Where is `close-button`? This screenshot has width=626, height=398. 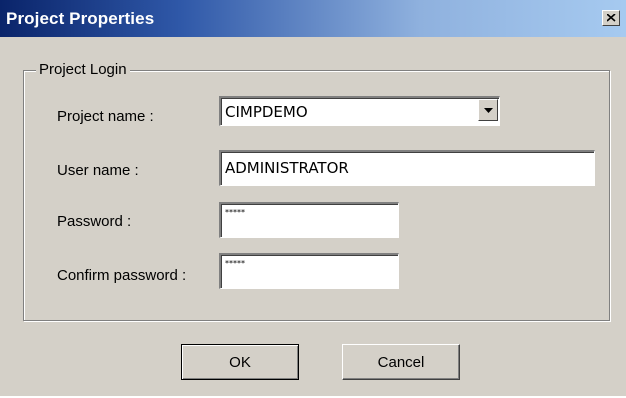
close-button is located at coordinates (611, 18).